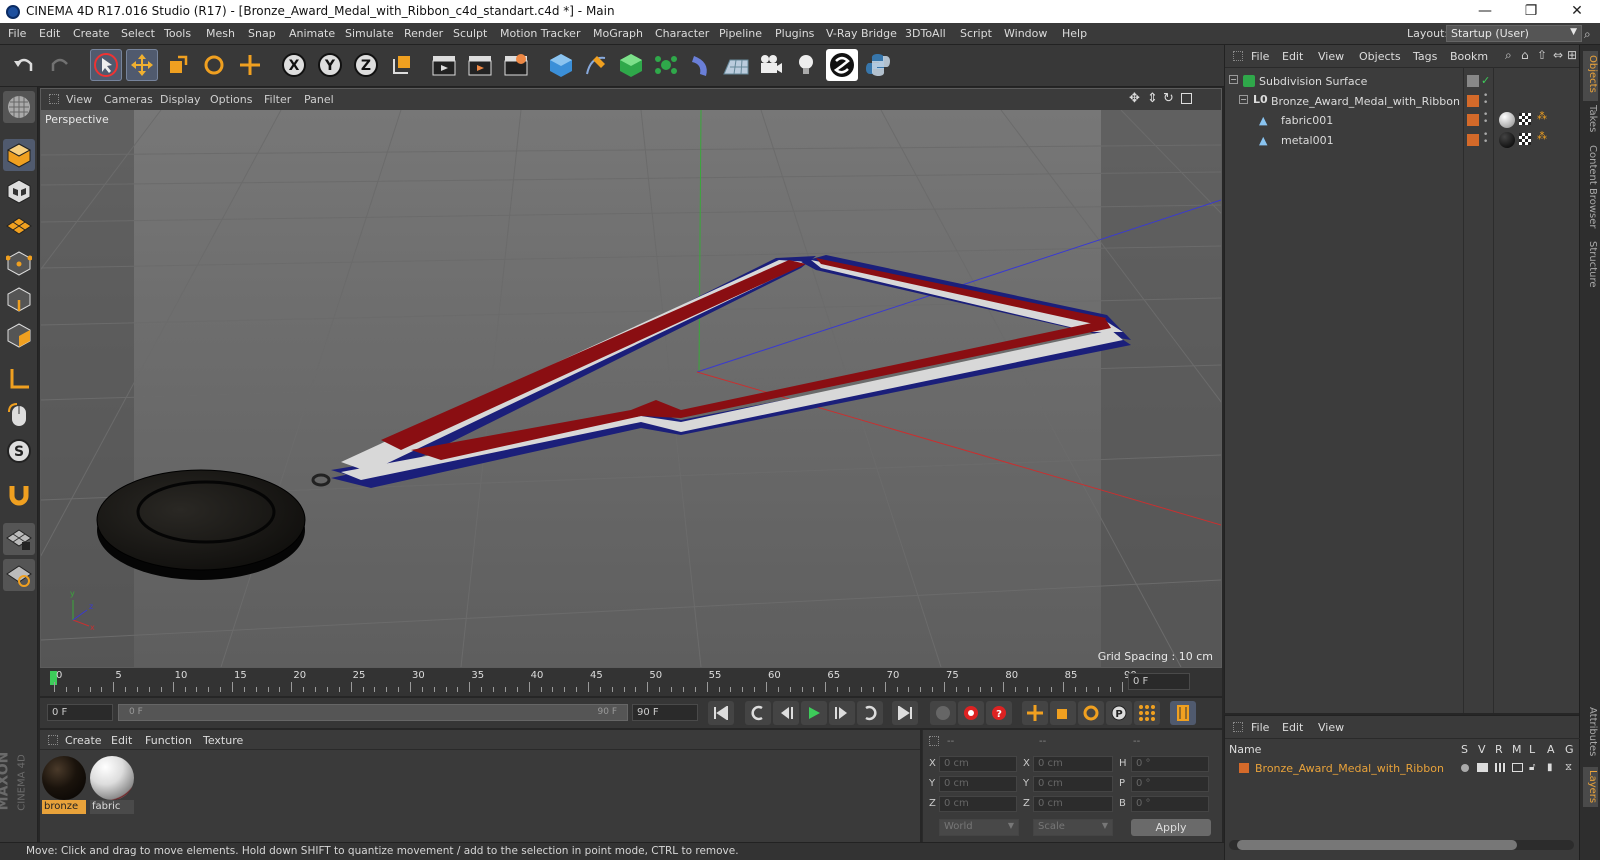  I want to click on layer-row: Bronze_Award_Medal_with_Ribbon 🔓︎ ▮ ⧖, so click(1402, 769).